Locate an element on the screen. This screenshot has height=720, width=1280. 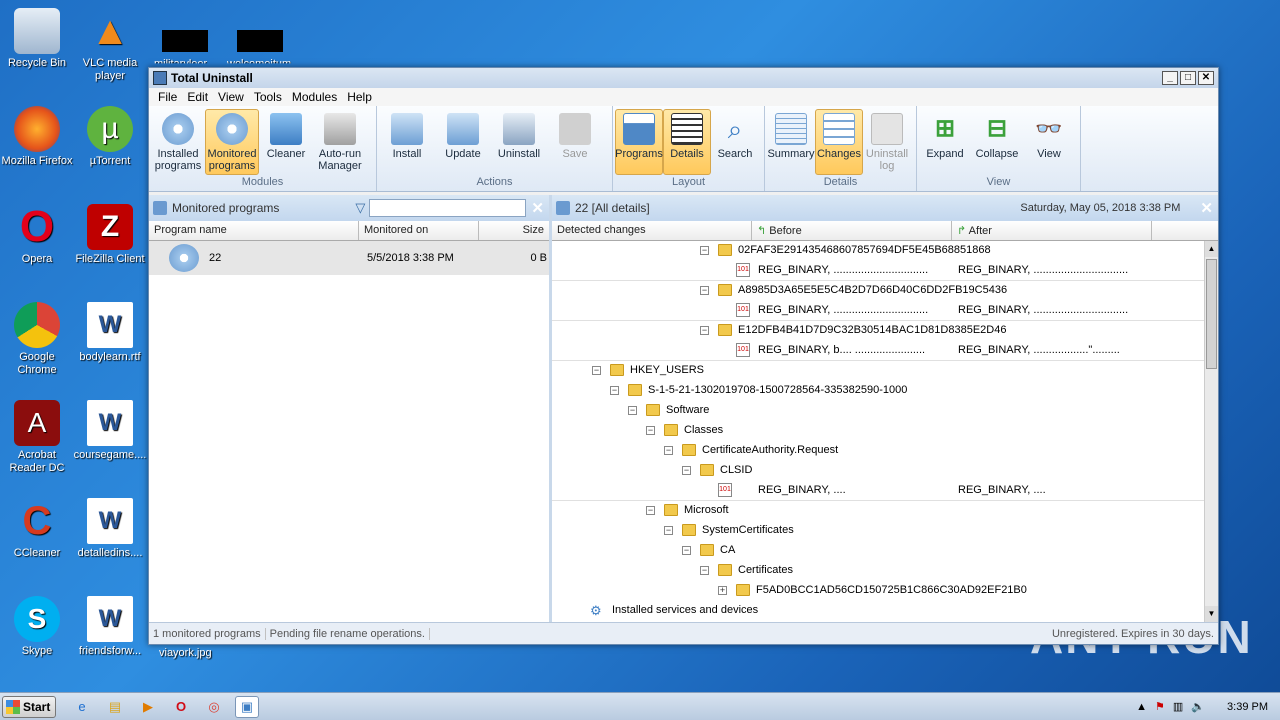
close-button: ✕ is located at coordinates (1206, 78).